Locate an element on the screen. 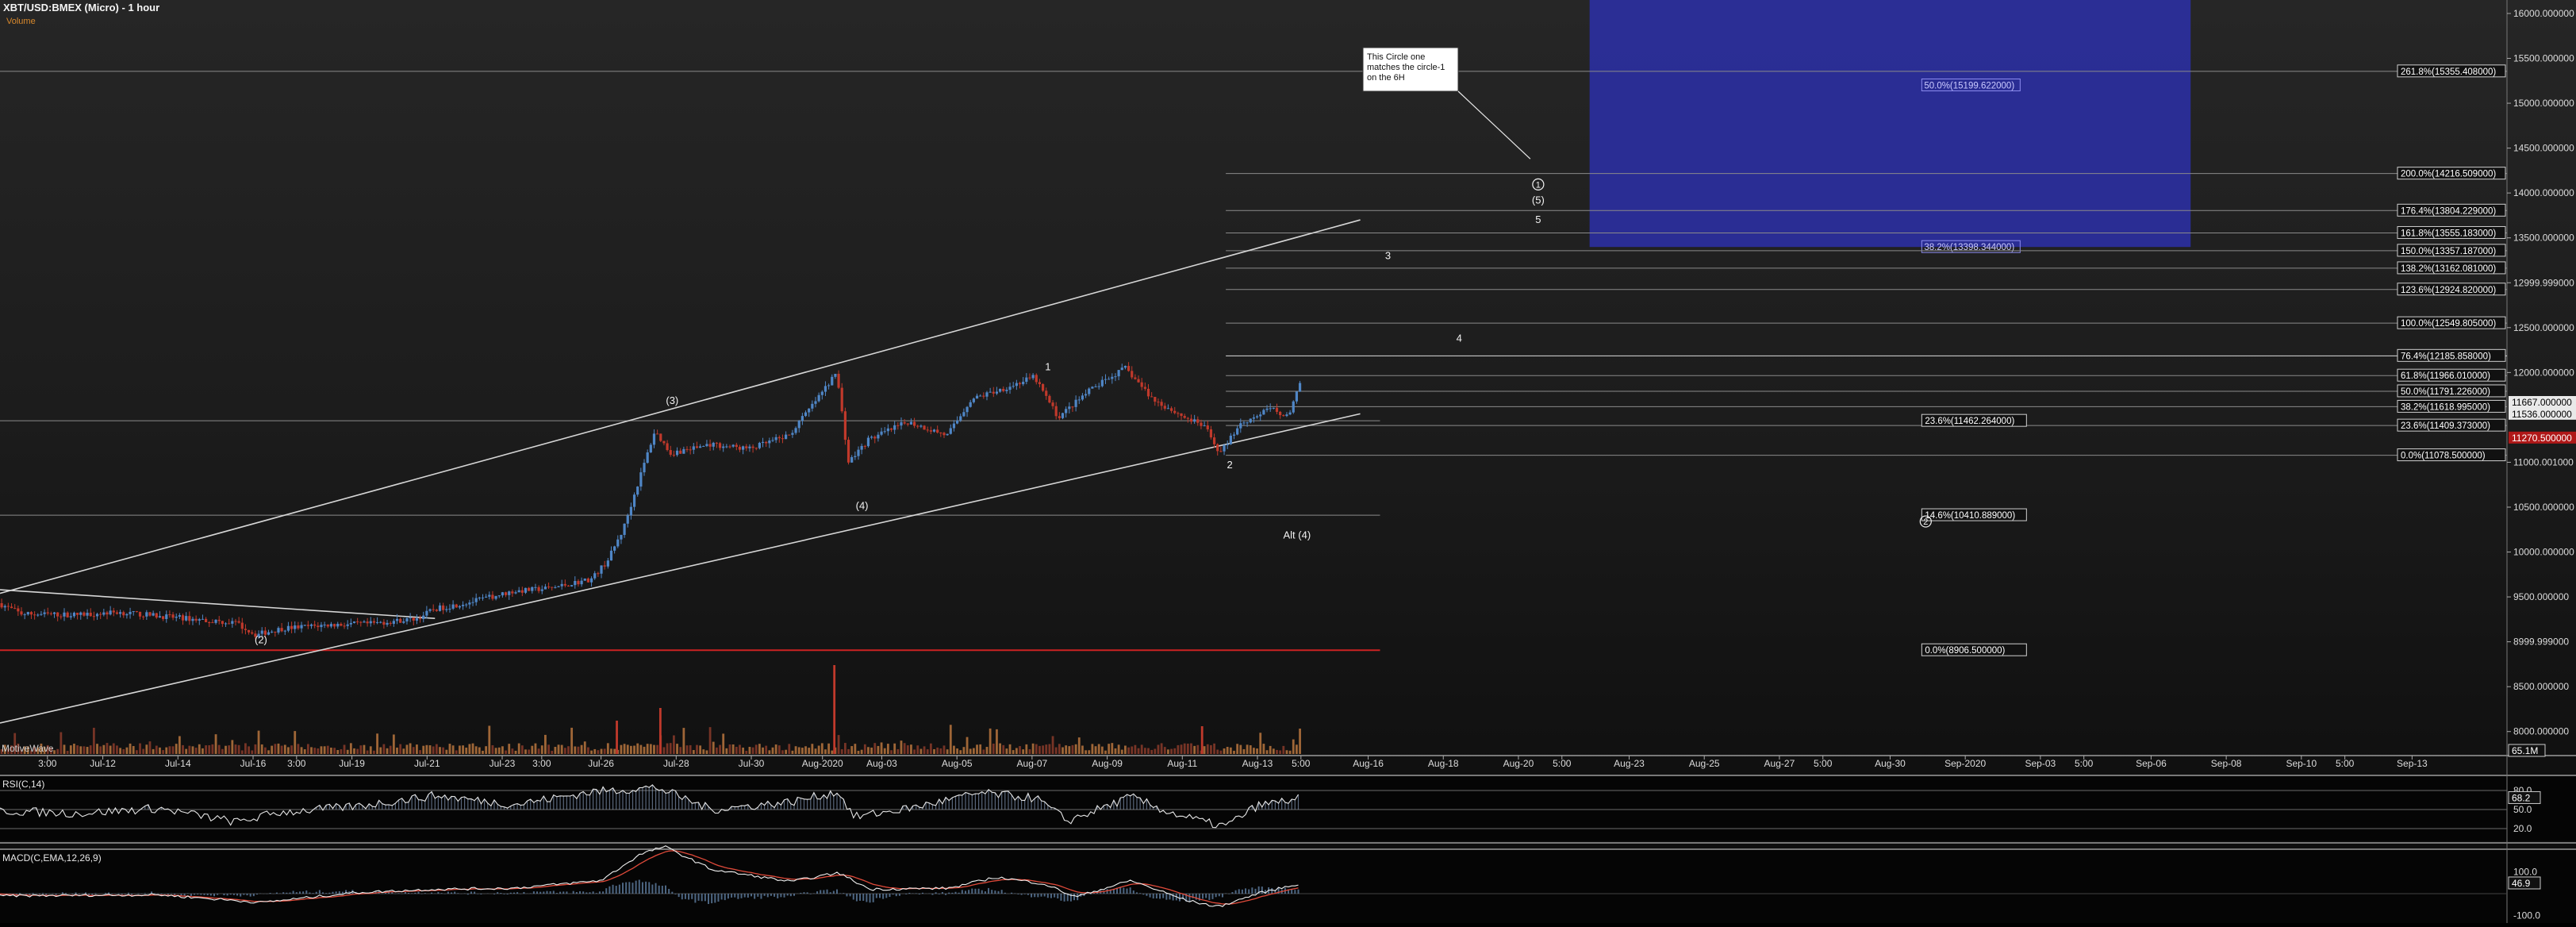  x-axis-tick-label: Sep-08 is located at coordinates (2226, 763).